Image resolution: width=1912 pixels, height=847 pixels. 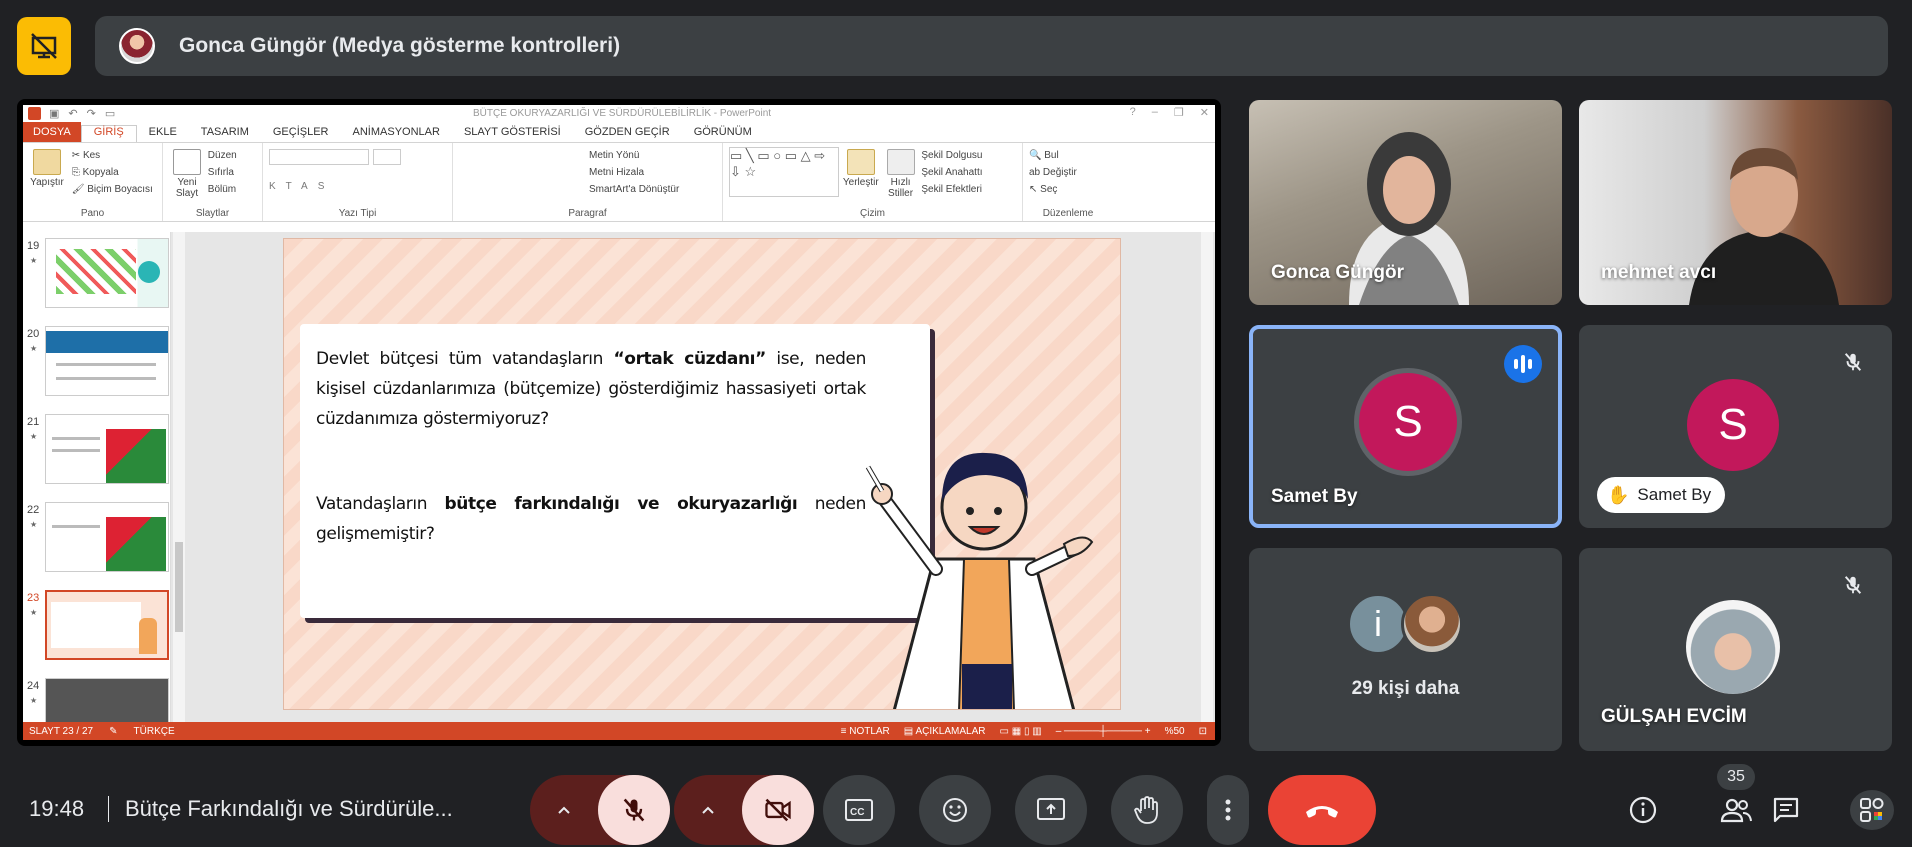 I want to click on raise-hand-button, so click(x=1147, y=810).